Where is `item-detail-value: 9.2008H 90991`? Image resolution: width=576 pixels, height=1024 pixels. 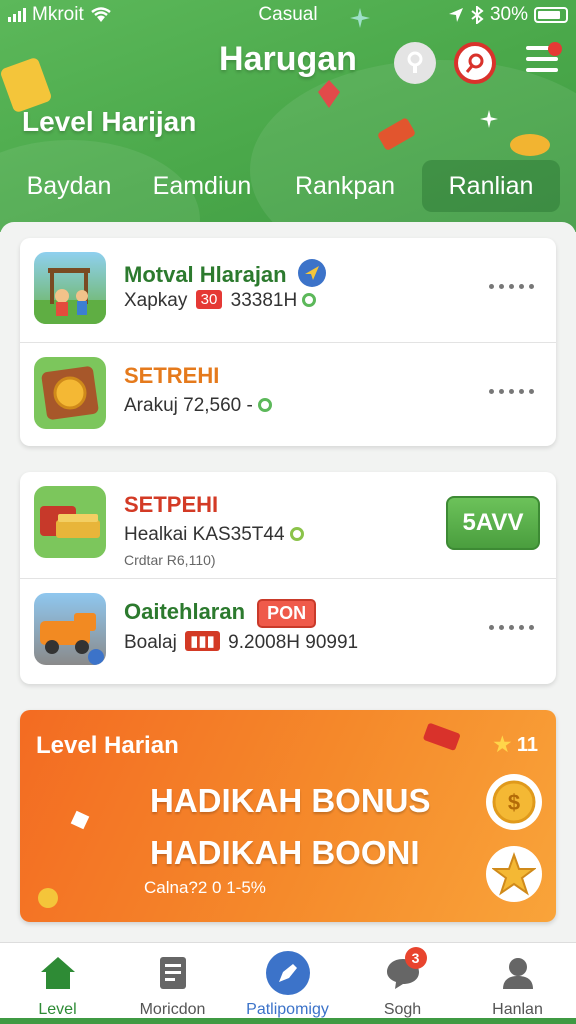
item-detail-value: 9.2008H 90991 is located at coordinates (293, 642).